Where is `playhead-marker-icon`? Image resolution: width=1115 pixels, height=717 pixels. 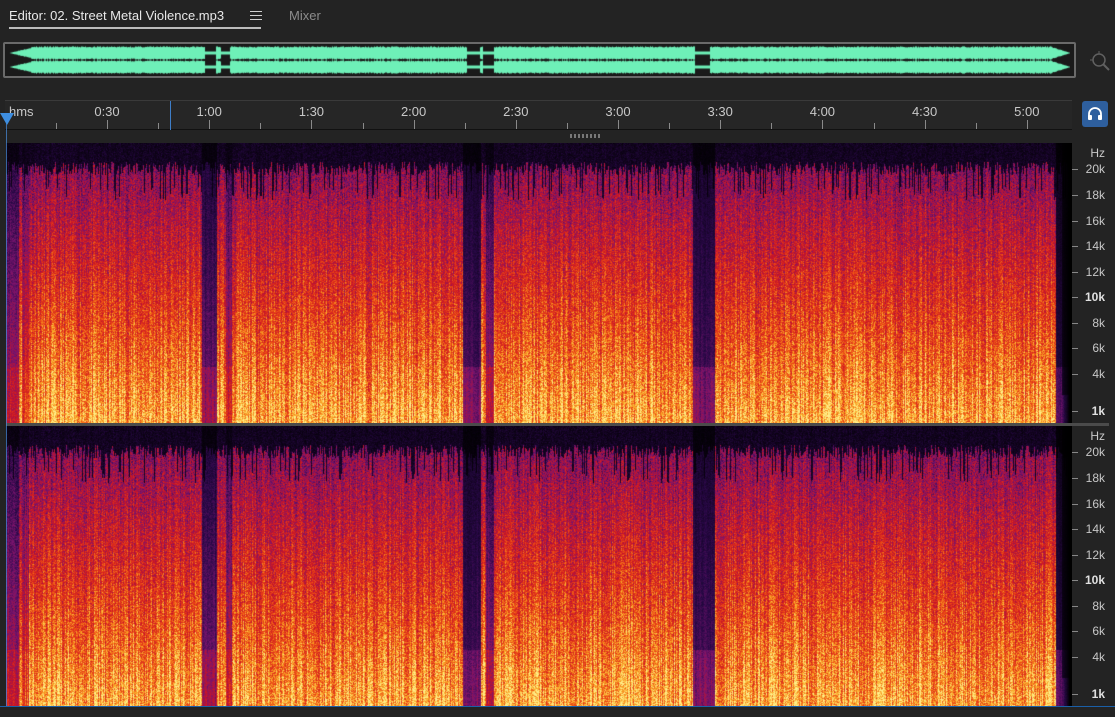
playhead-marker-icon is located at coordinates (7, 119).